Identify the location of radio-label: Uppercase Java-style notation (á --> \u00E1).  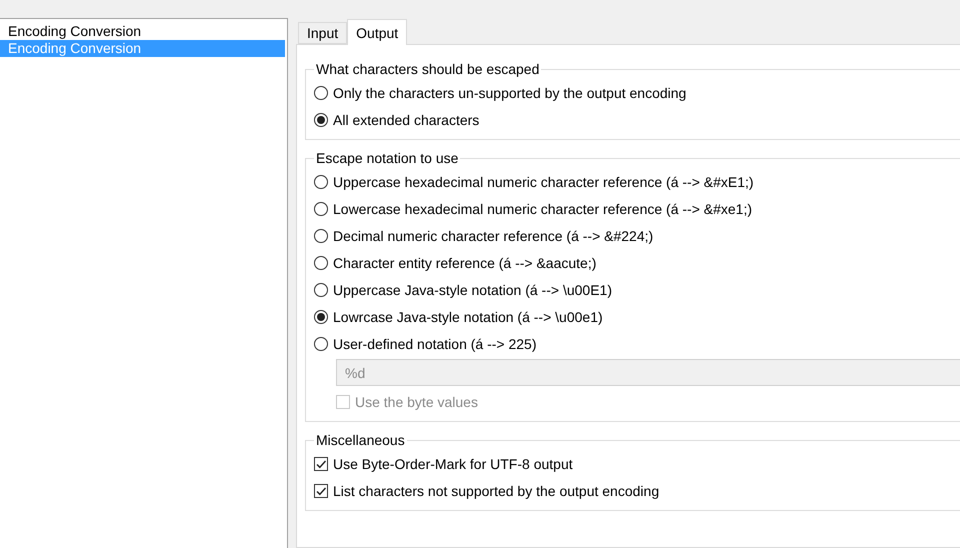
(472, 290).